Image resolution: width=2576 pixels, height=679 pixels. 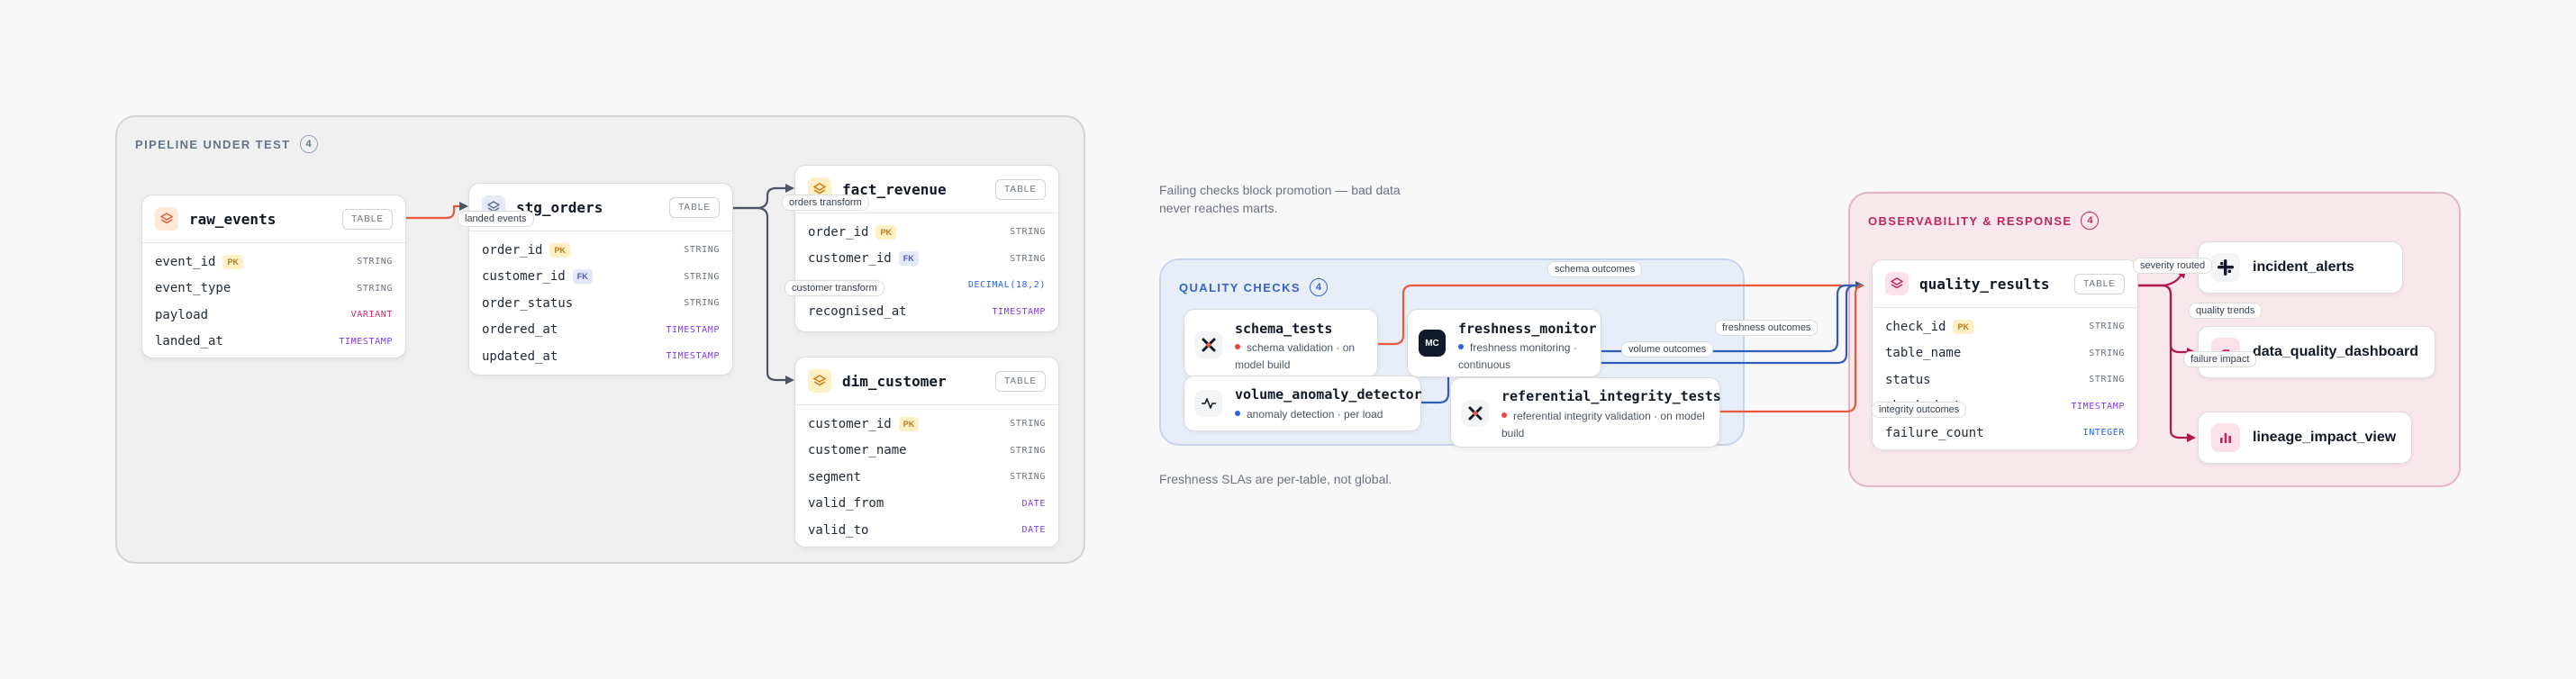 What do you see at coordinates (371, 316) in the screenshot?
I see `column-type: VARIANT` at bounding box center [371, 316].